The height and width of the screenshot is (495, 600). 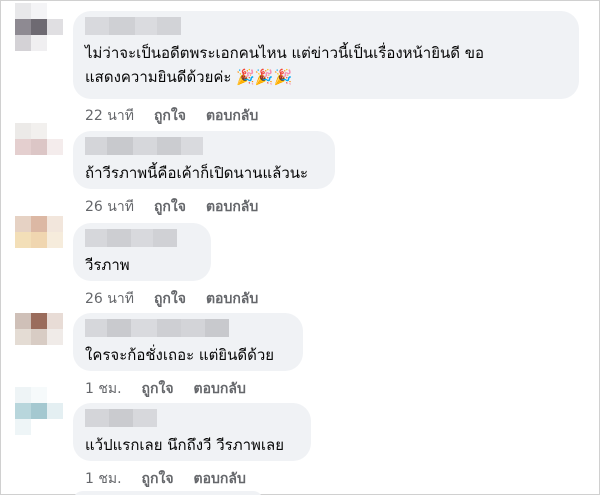 I want to click on comment-text: ใครจะก้อชั่งเถอะ แต่ยินดีด้วย, so click(x=180, y=355).